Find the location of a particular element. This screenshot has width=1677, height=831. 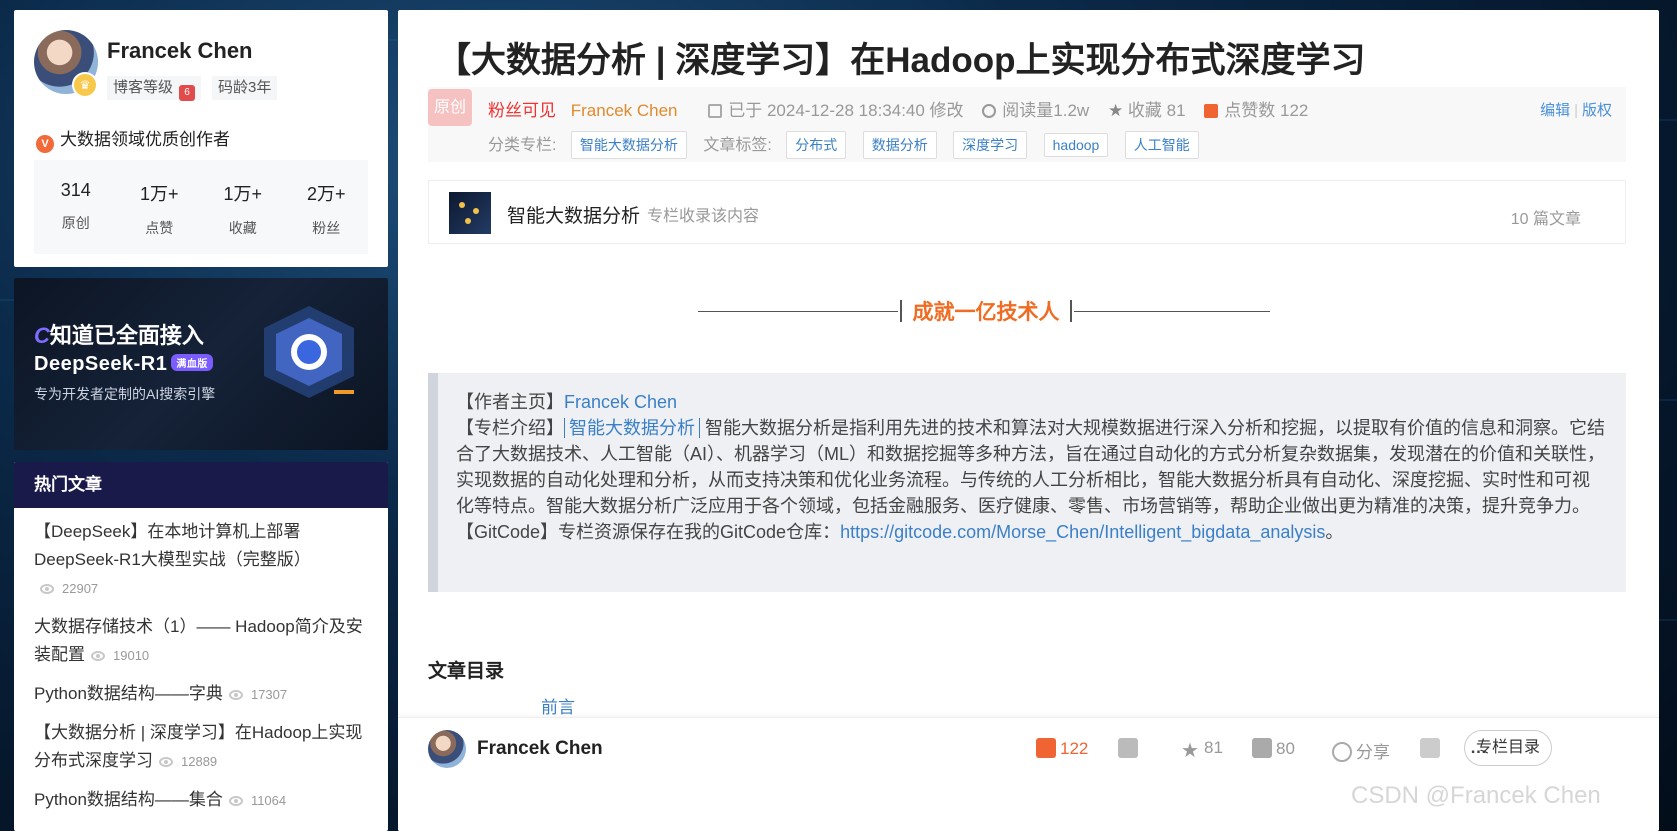

hot-article-item: Python数据结构——字典 17307 is located at coordinates (201, 694).